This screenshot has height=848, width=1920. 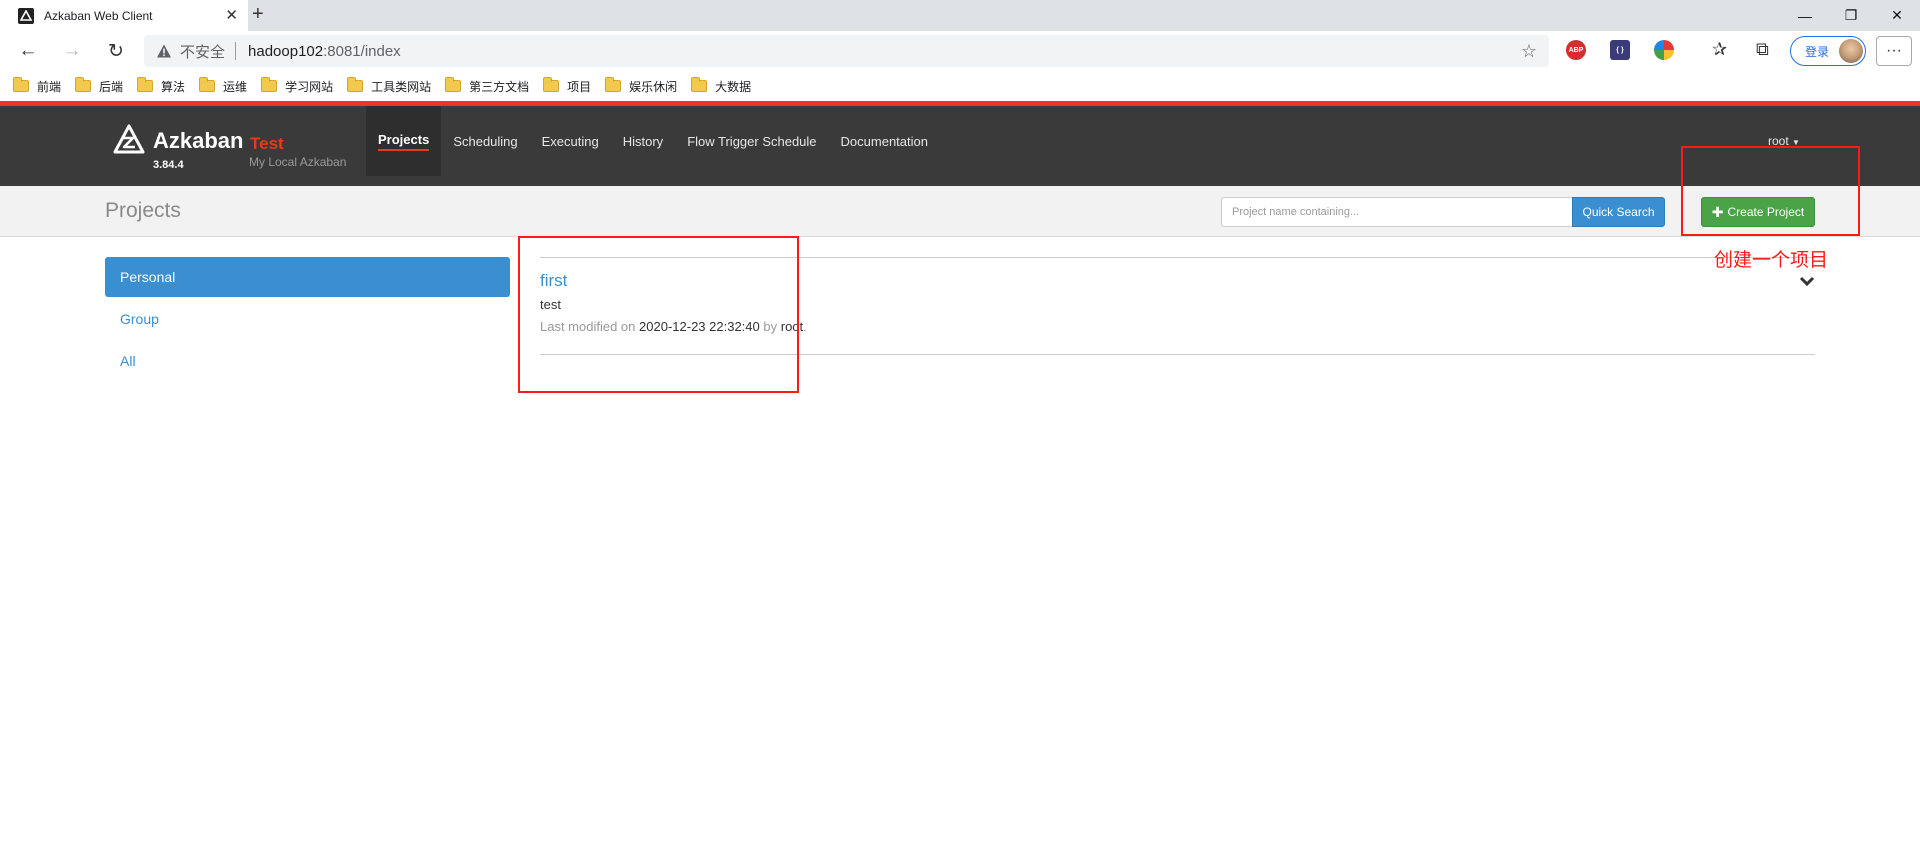 What do you see at coordinates (235, 86) in the screenshot?
I see `bookmark-label: 运维` at bounding box center [235, 86].